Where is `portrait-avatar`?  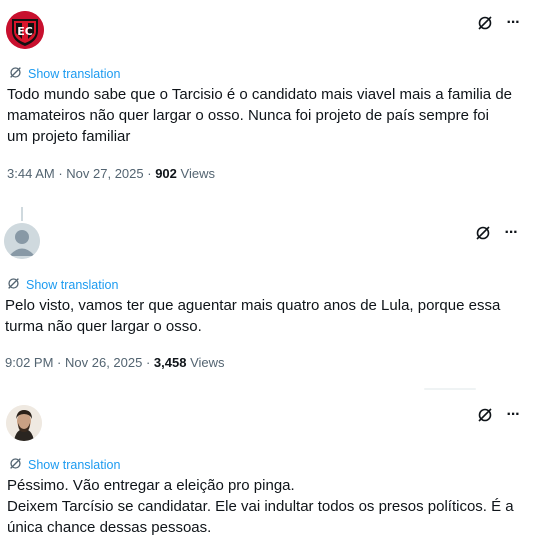 portrait-avatar is located at coordinates (24, 423).